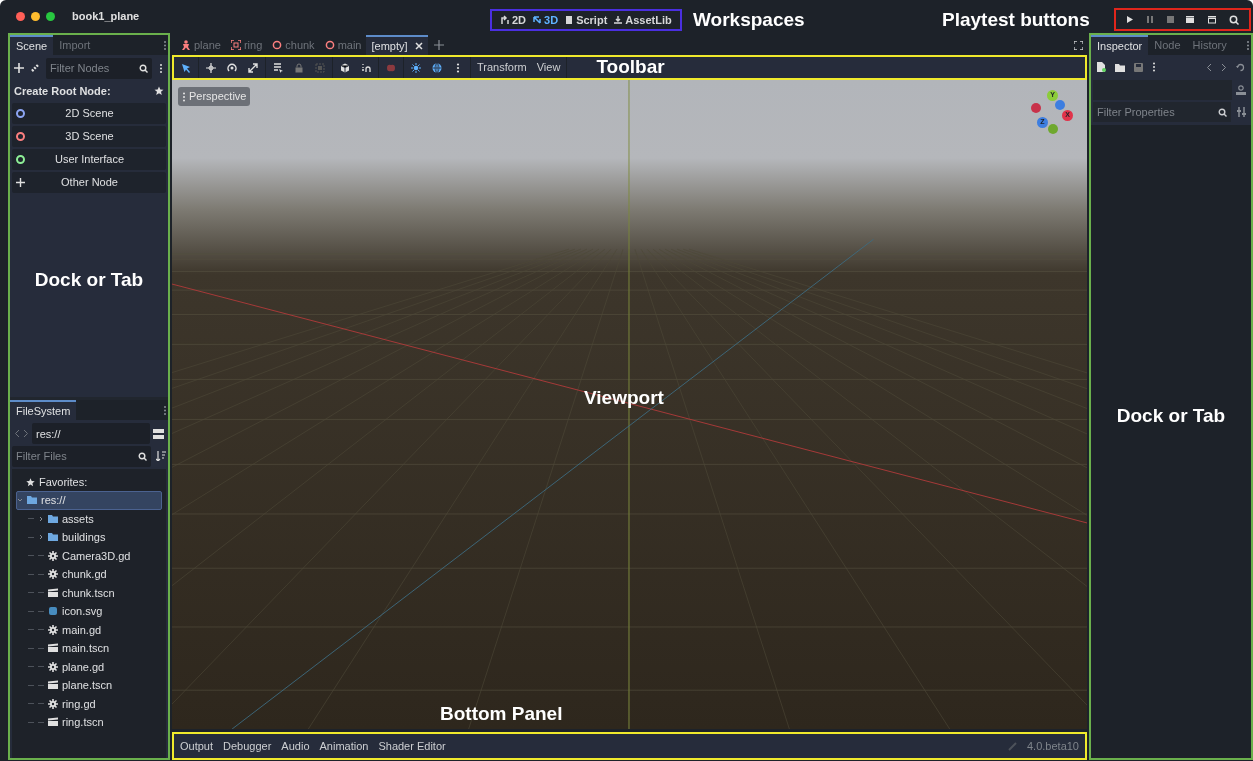 Image resolution: width=1253 pixels, height=761 pixels. What do you see at coordinates (278, 67) in the screenshot?
I see `list-select-icon` at bounding box center [278, 67].